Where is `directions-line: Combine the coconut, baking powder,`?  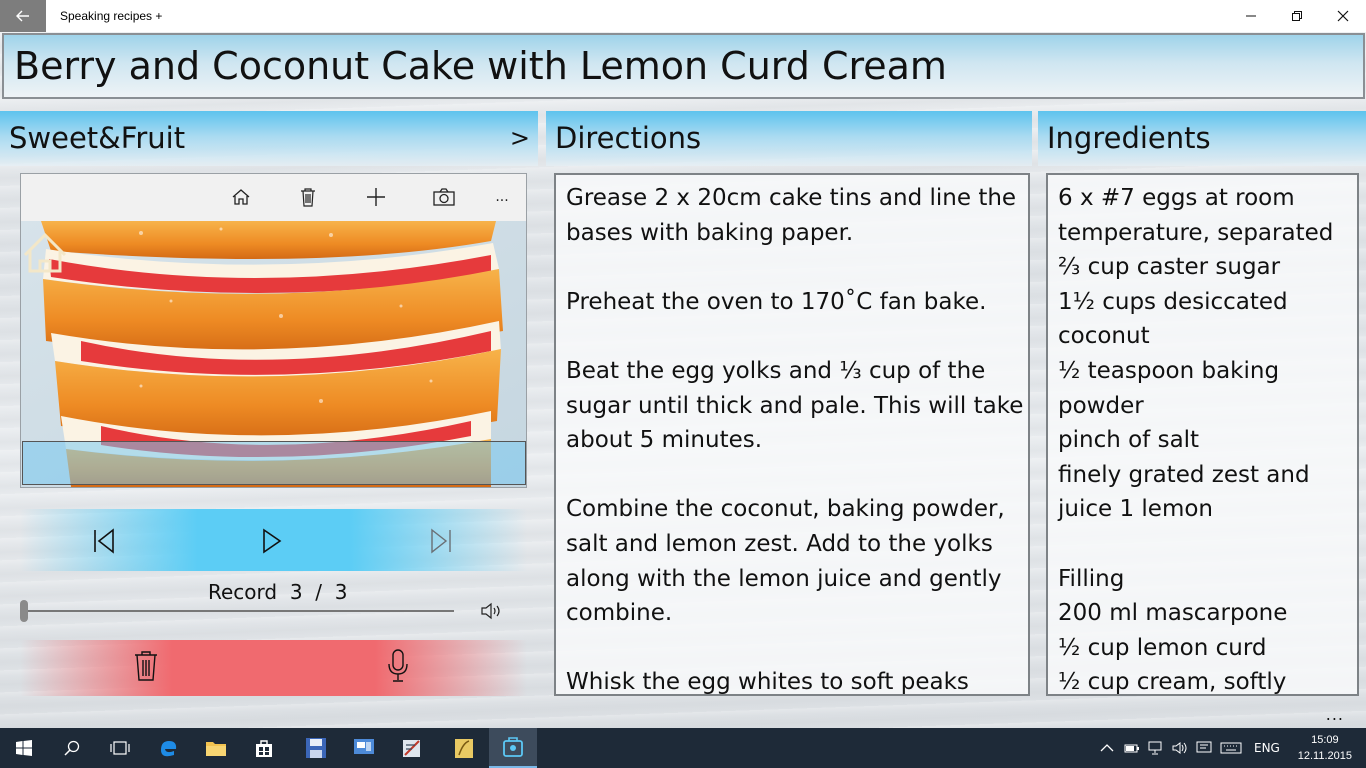 directions-line: Combine the coconut, baking powder, is located at coordinates (785, 509).